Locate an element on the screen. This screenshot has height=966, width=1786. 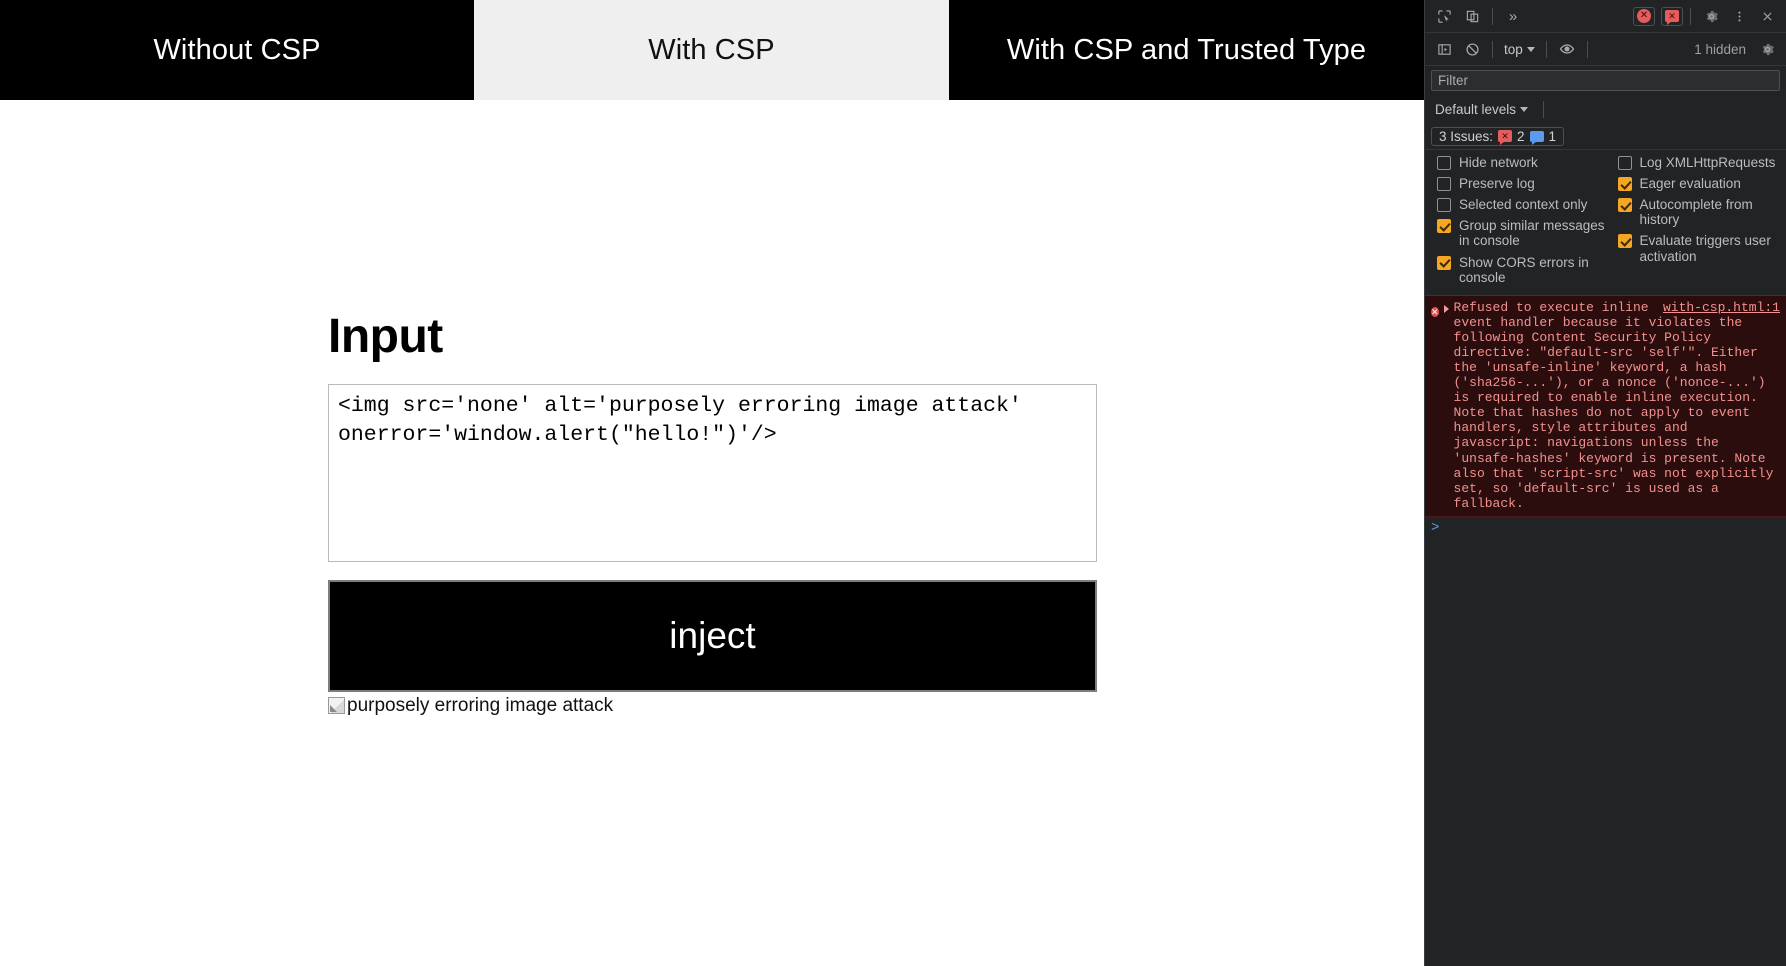
inspect-element-icon is located at coordinates (1444, 16).